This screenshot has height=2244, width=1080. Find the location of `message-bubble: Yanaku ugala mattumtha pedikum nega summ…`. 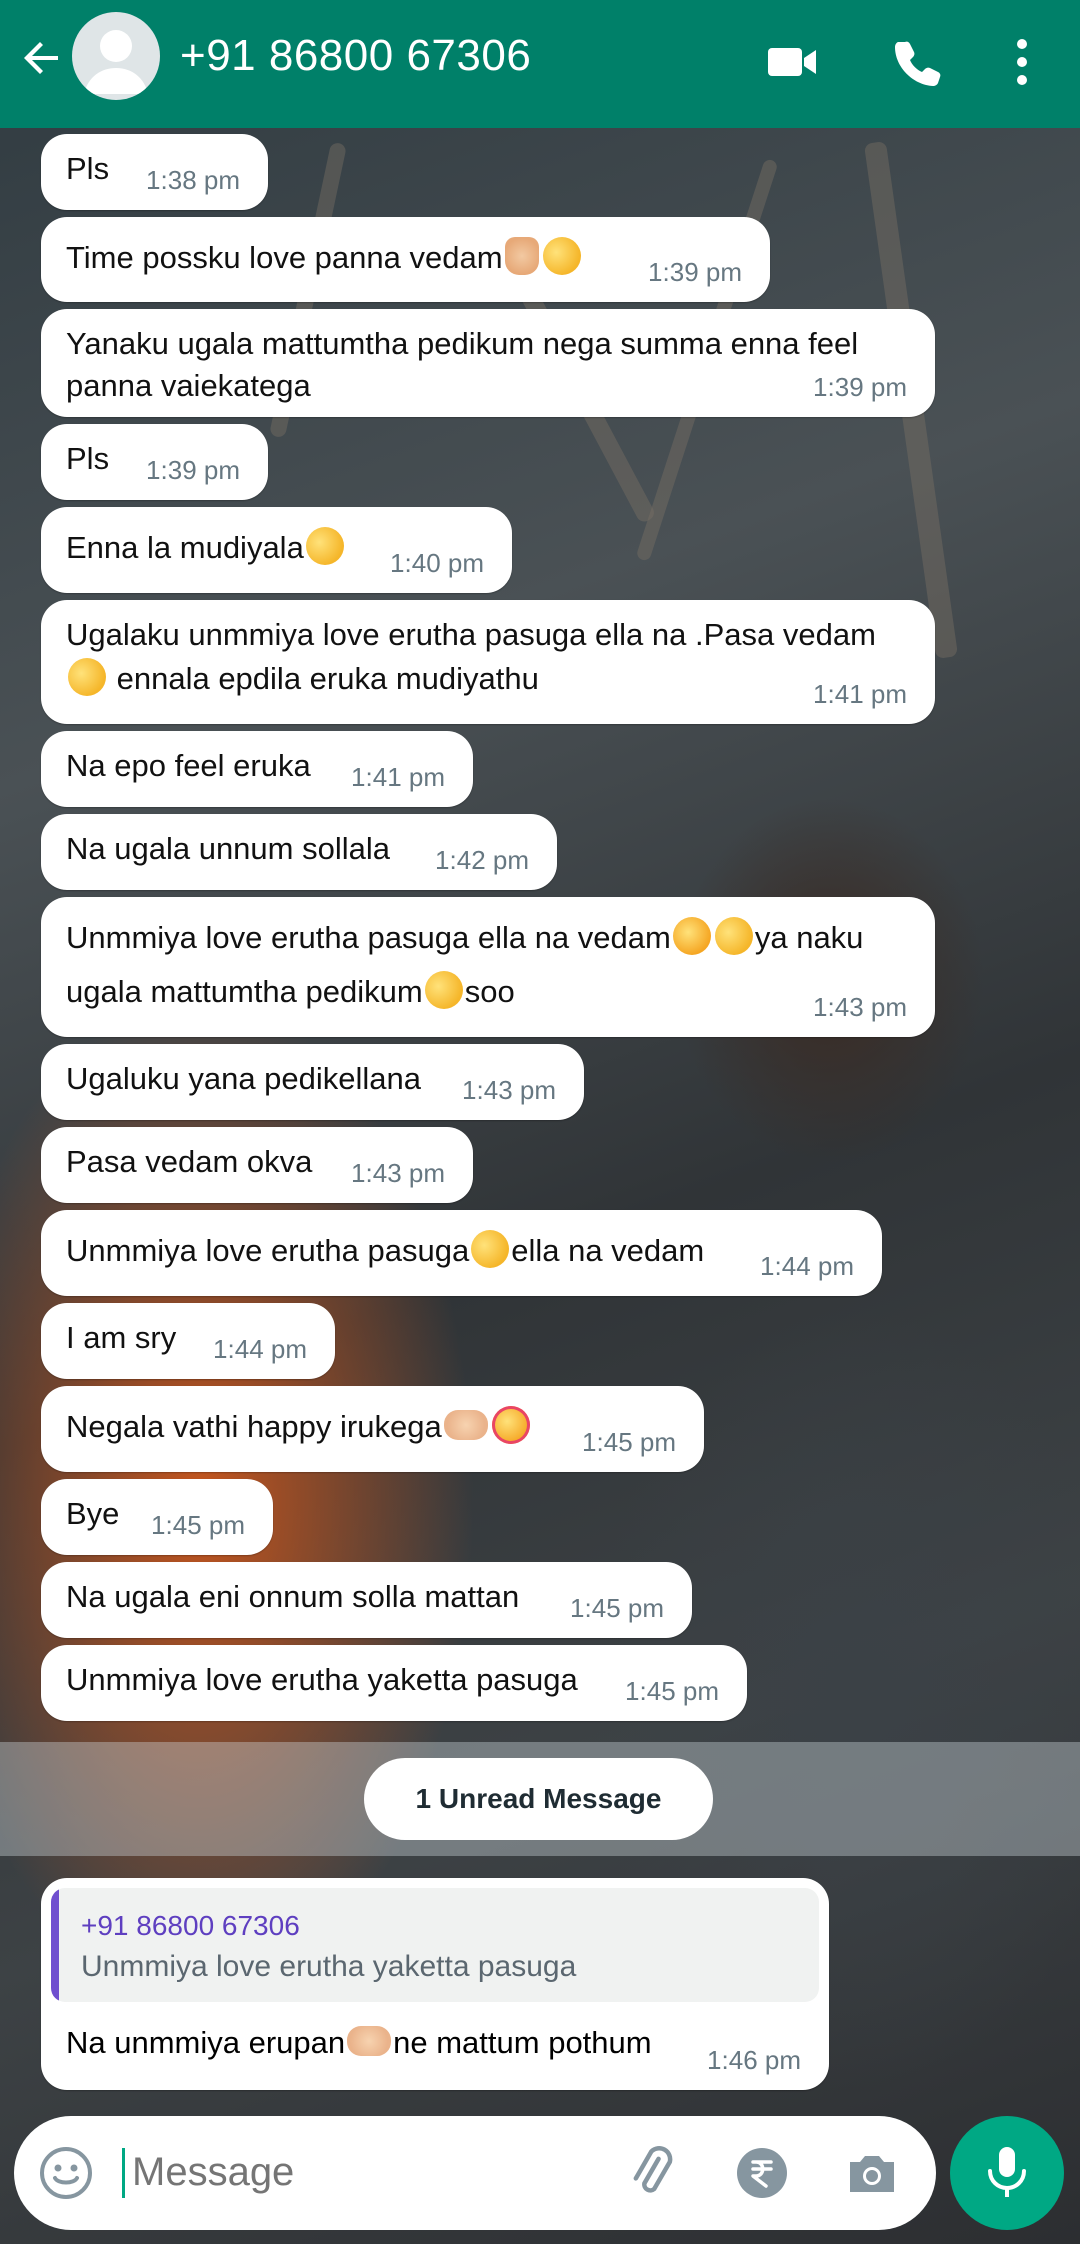

message-bubble: Yanaku ugala mattumtha pedikum nega summ… is located at coordinates (488, 363).